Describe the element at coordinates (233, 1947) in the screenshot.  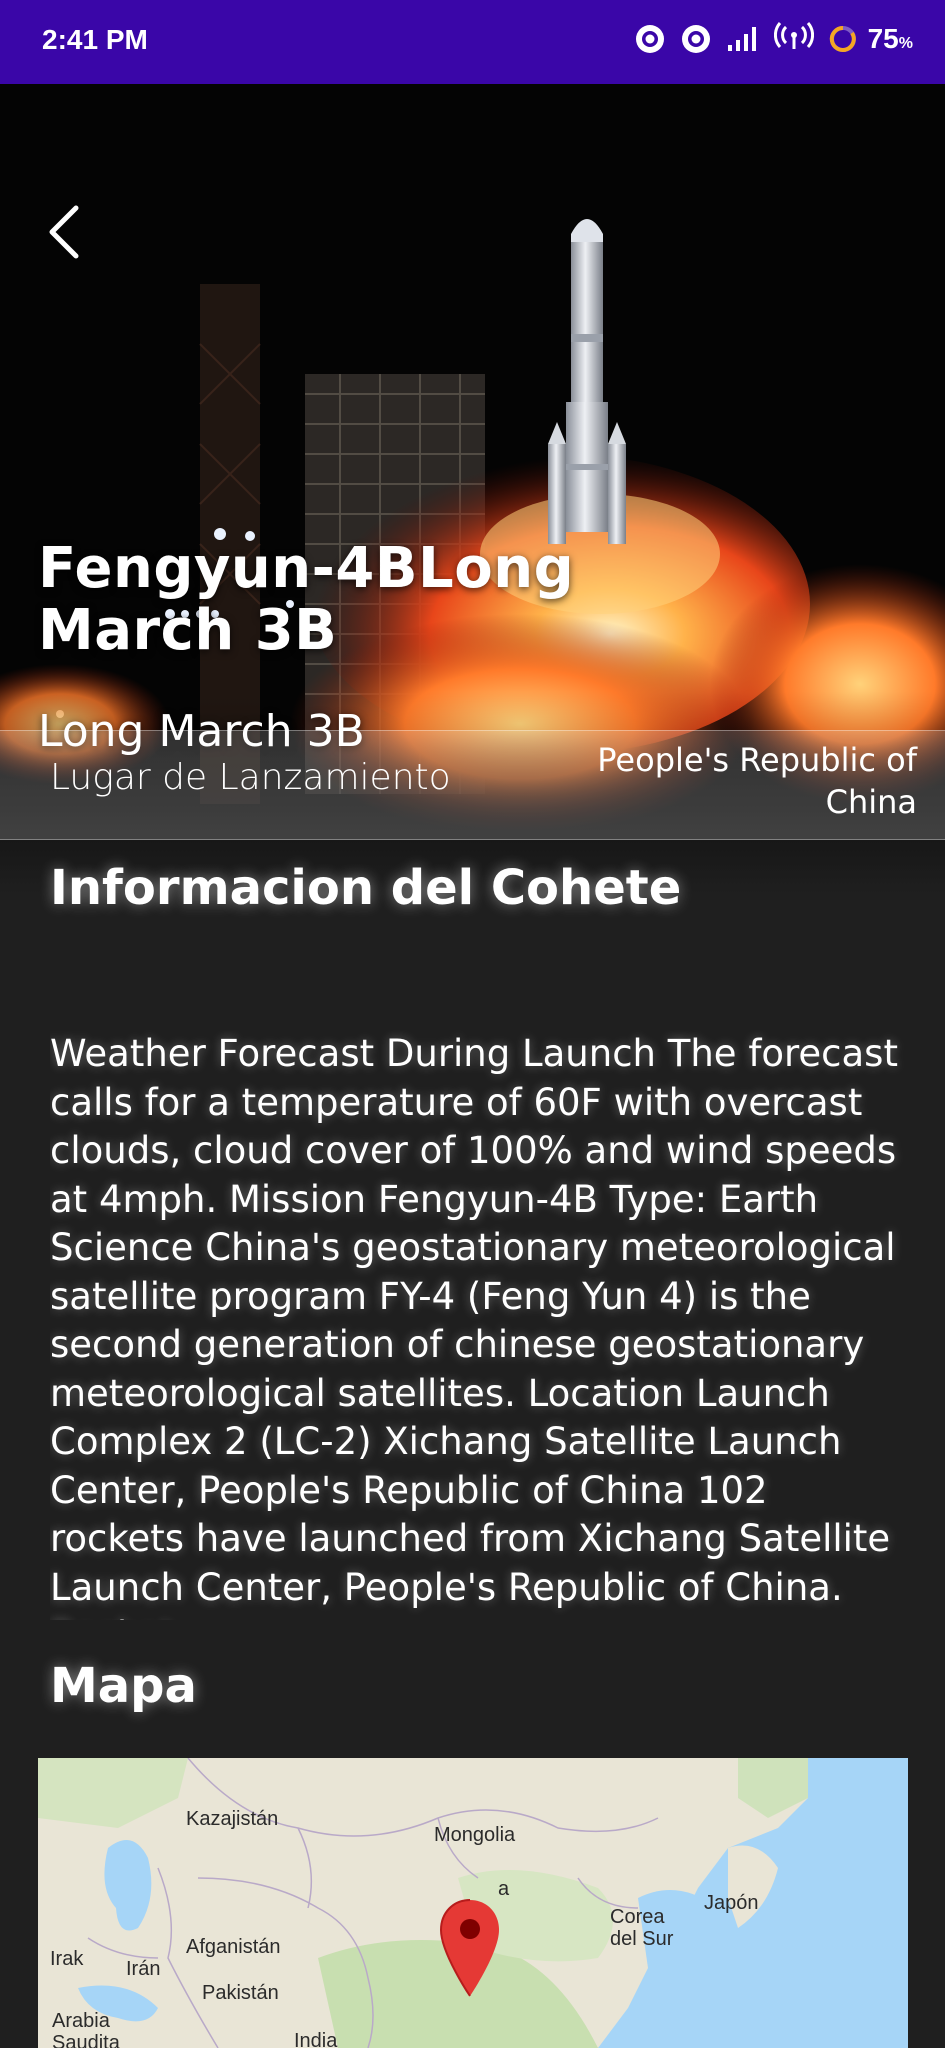
I see `map-label-afghanistan: Afganistán` at that location.